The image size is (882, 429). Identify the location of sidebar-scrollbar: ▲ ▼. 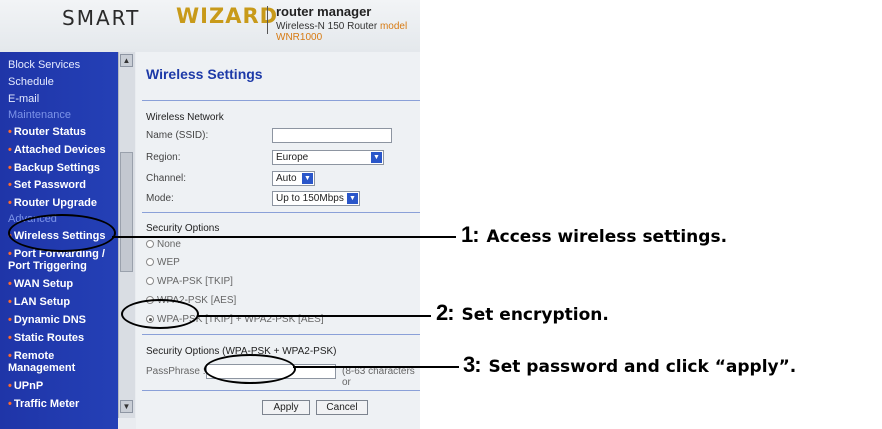
(126, 235).